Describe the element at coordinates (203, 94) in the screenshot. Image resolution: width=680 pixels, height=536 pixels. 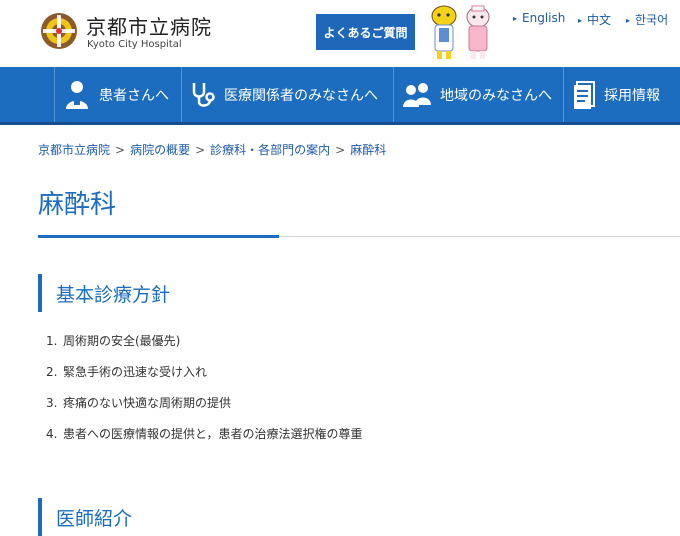
I see `stethoscope-icon` at that location.